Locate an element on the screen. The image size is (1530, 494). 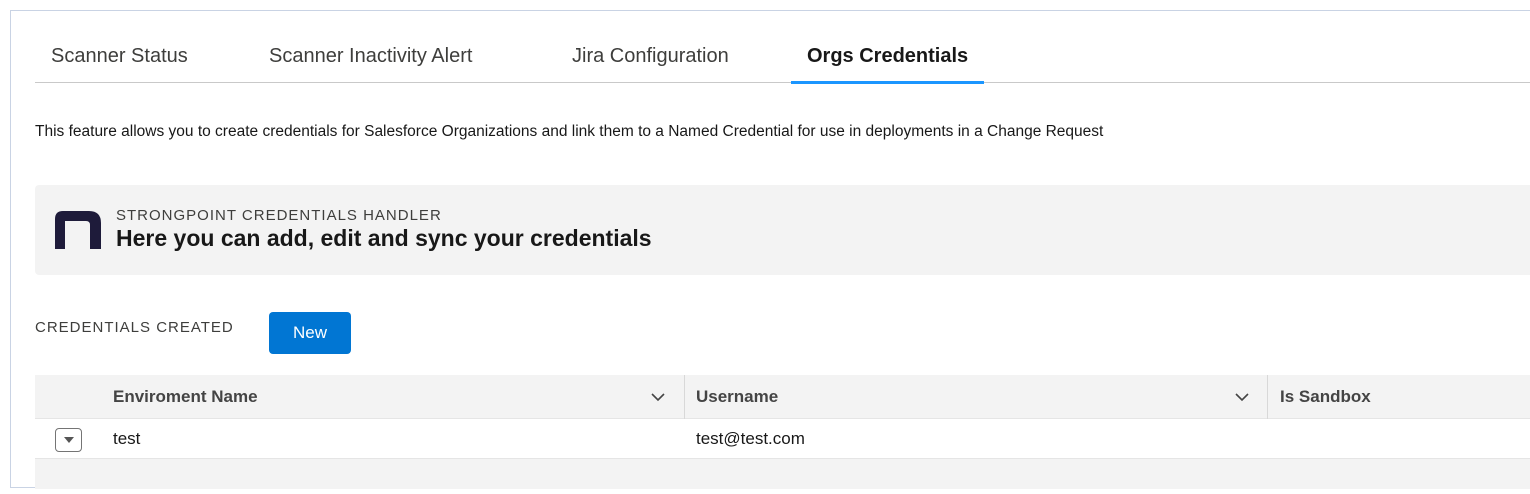
tab-scanner-inactivity-alert: Scanner Inactivity Alert is located at coordinates (370, 47).